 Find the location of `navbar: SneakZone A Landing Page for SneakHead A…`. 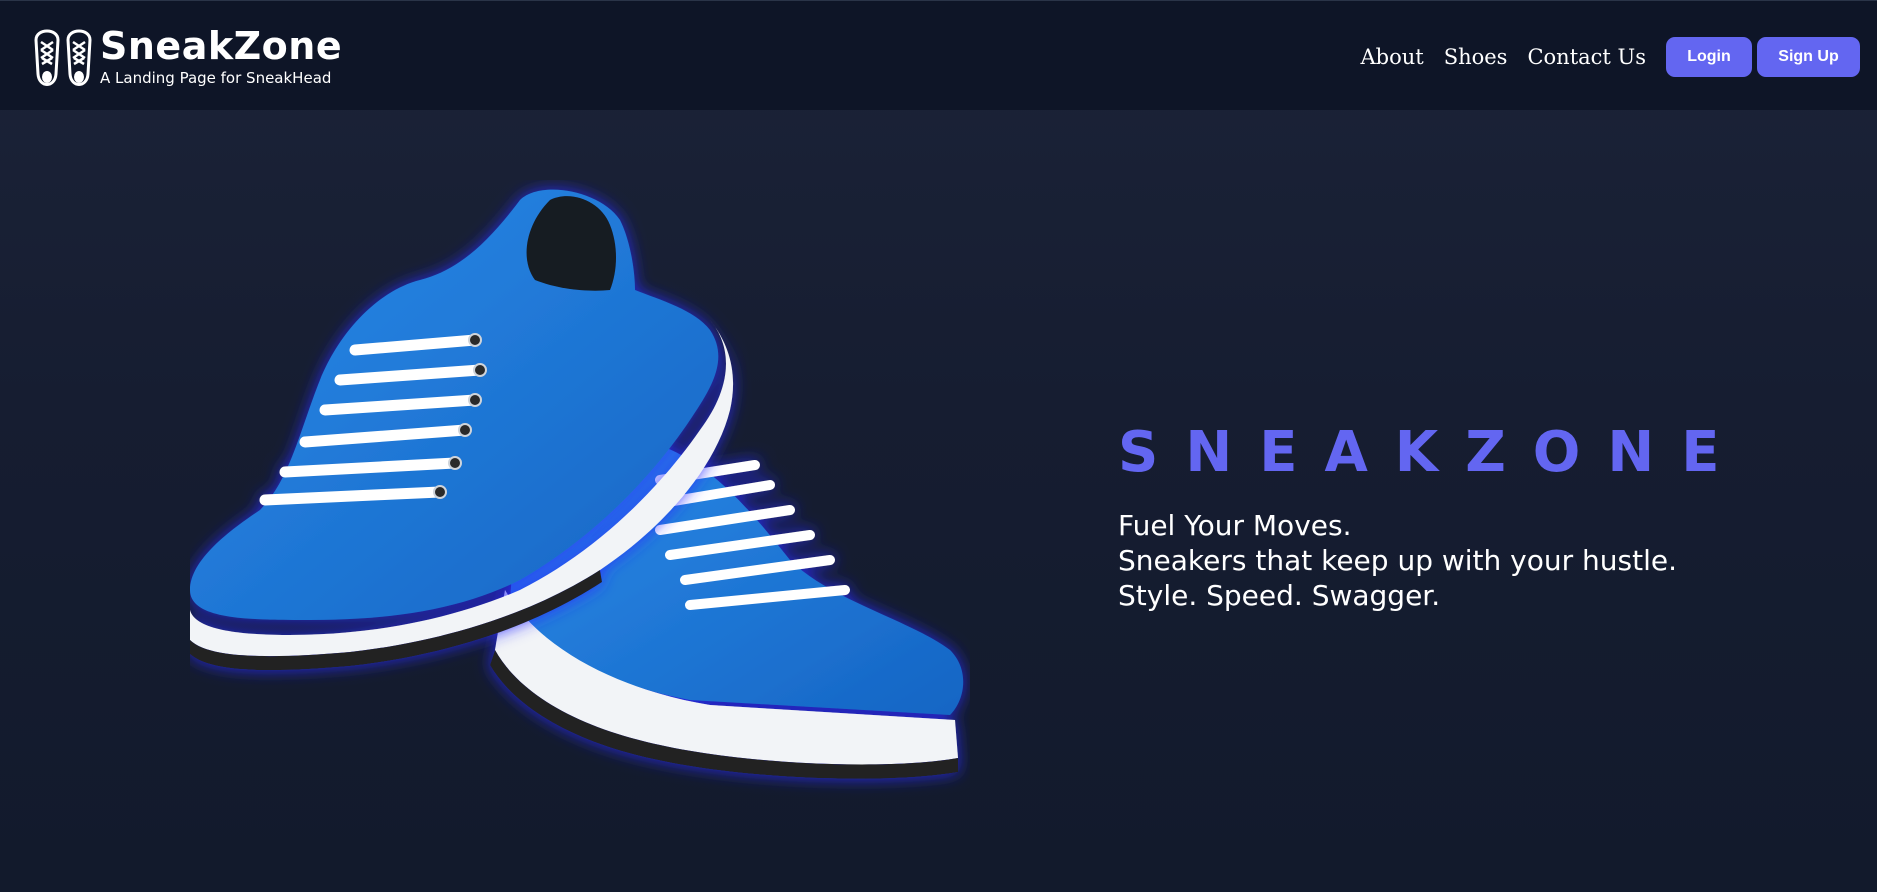

navbar: SneakZone A Landing Page for SneakHead A… is located at coordinates (938, 55).